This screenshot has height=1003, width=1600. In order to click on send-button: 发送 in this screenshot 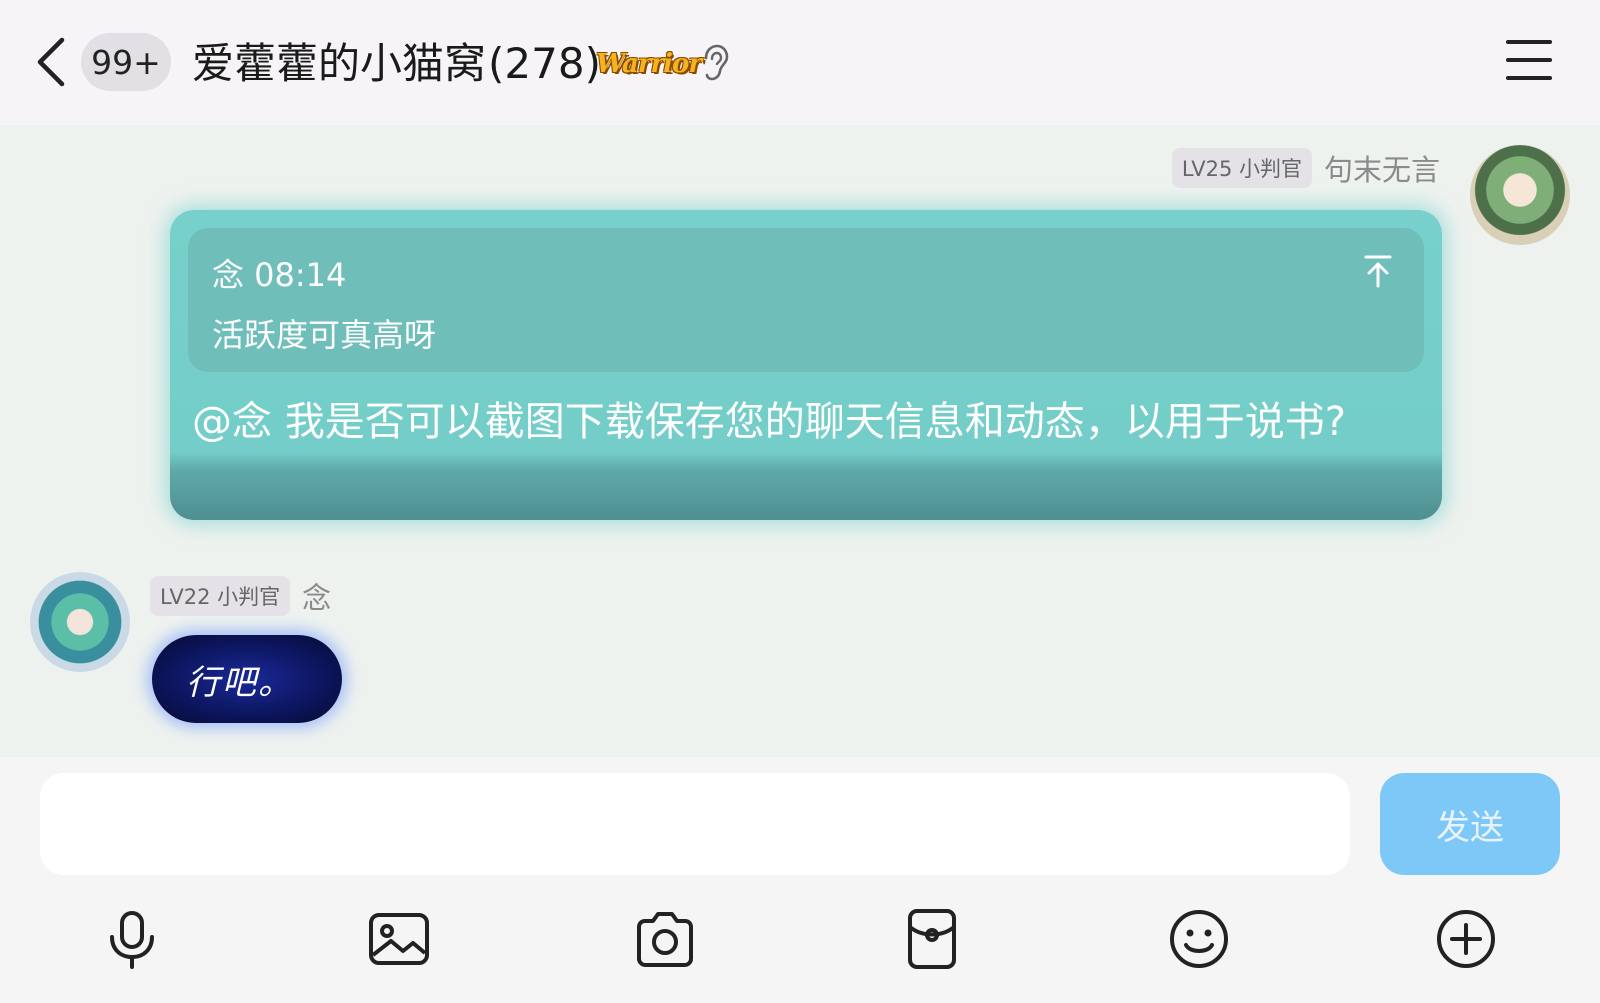, I will do `click(1470, 824)`.